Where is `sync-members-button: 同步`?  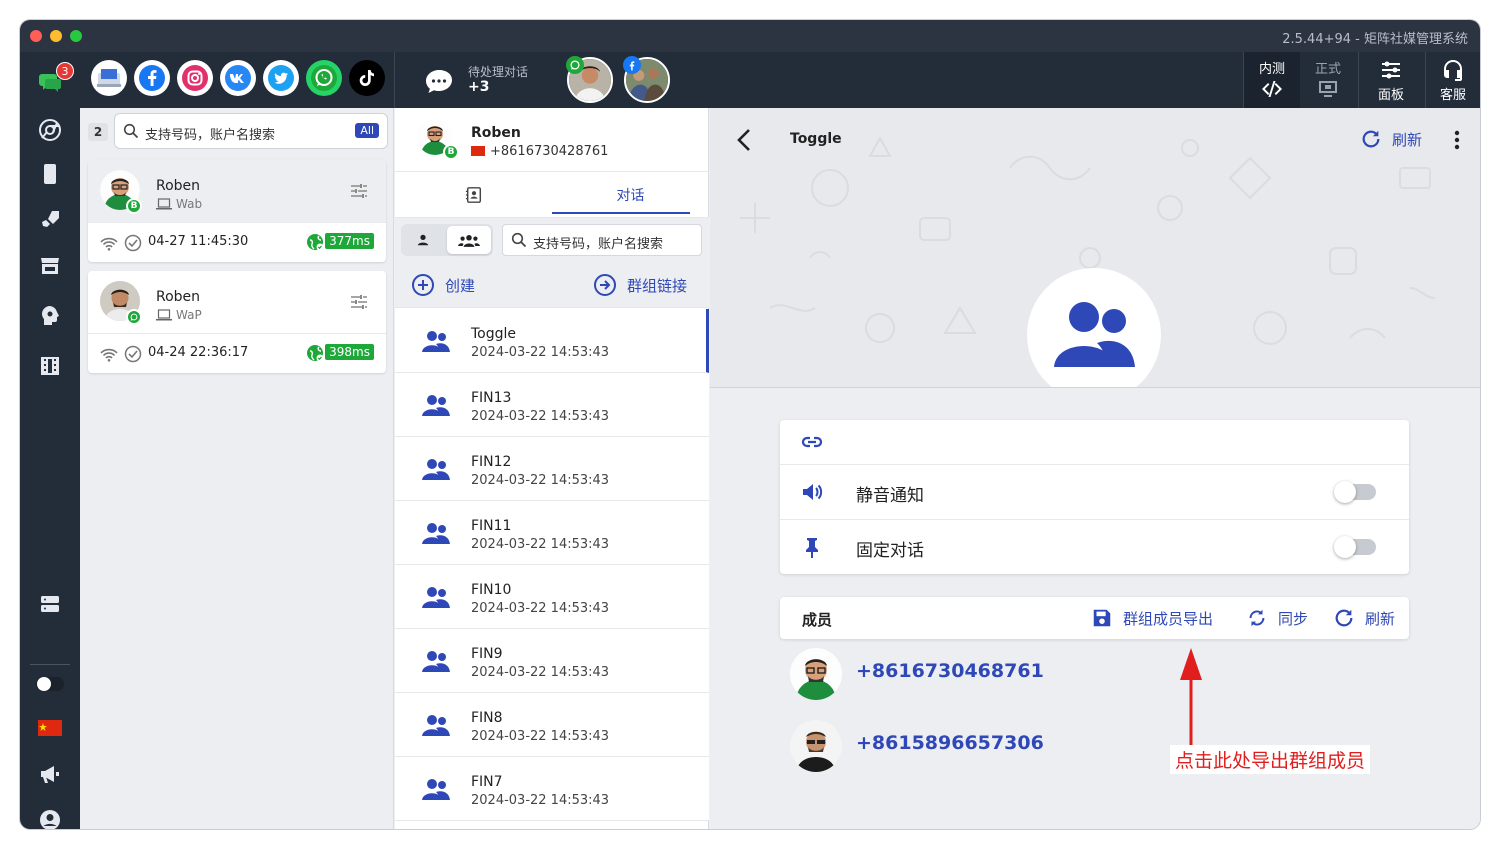 sync-members-button: 同步 is located at coordinates (1277, 618).